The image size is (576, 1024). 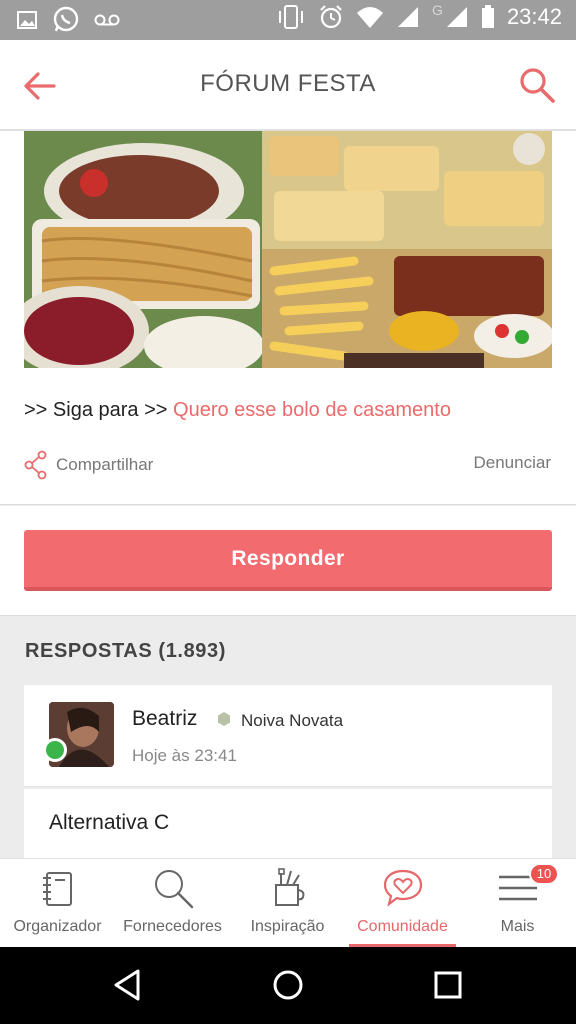 What do you see at coordinates (164, 719) in the screenshot?
I see `author-name: Beatriz` at bounding box center [164, 719].